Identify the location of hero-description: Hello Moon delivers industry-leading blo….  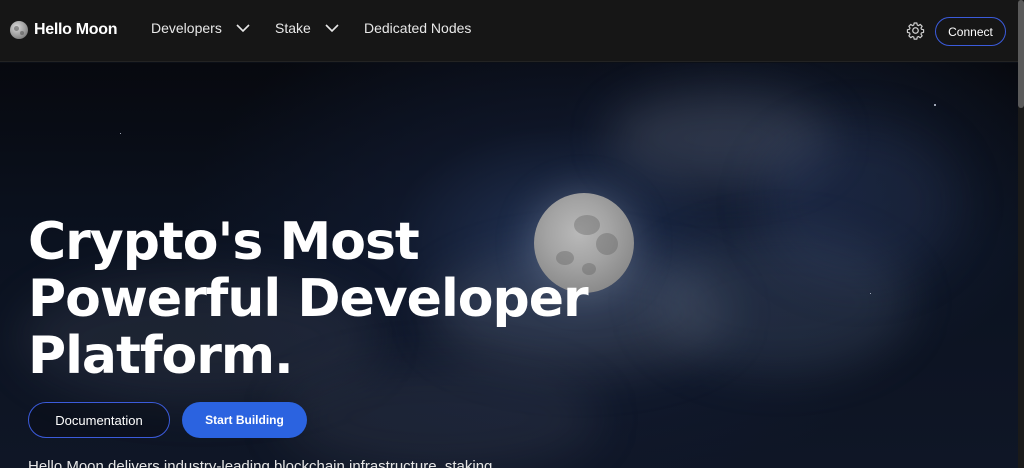
(260, 463).